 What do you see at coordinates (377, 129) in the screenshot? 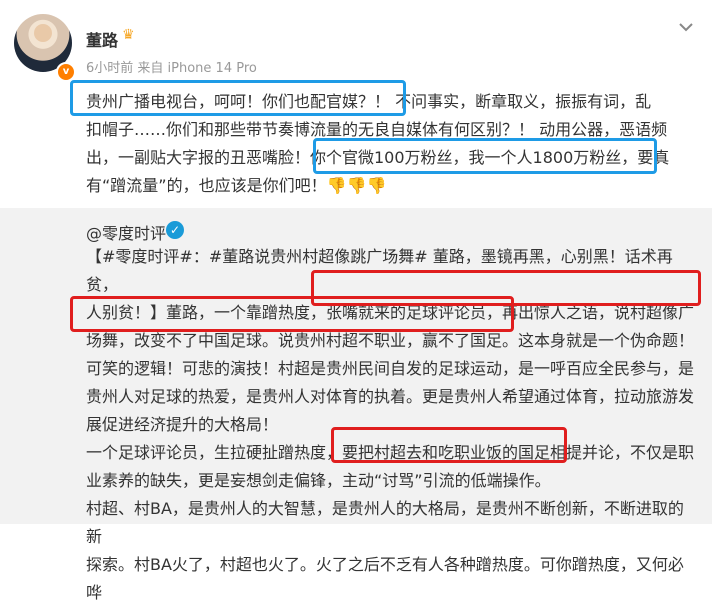
I see `post-line-2: 扣帽子……你们和那些带节奏博流量的无良自媒体有何区别？！ 动用公器，恶语频` at bounding box center [377, 129].